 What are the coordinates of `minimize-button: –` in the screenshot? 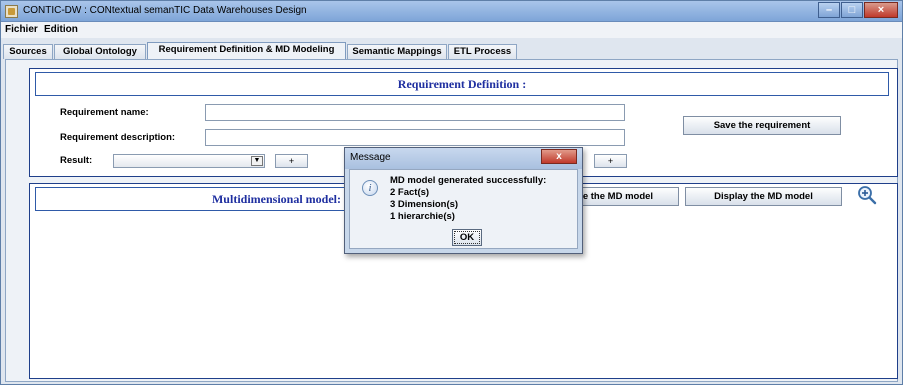 It's located at (829, 10).